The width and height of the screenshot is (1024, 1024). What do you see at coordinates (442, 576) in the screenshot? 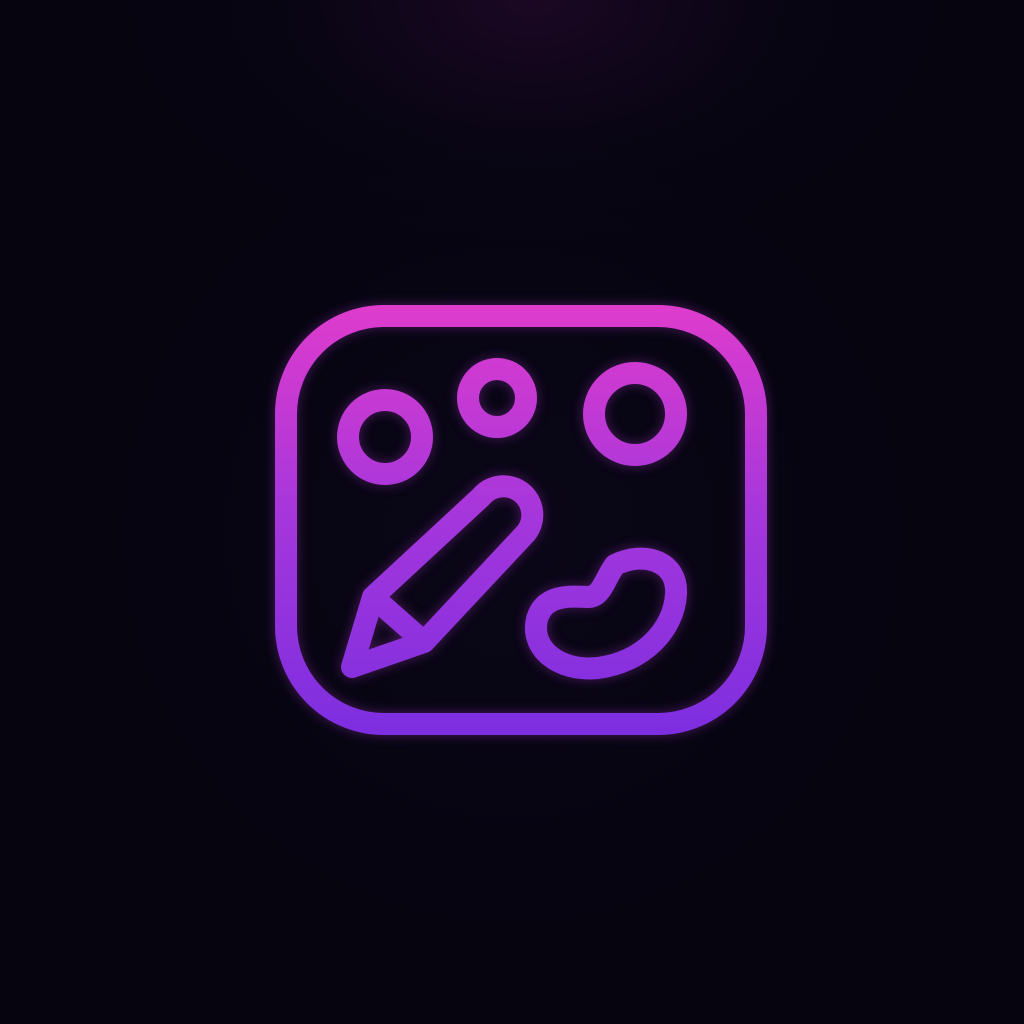
I see `pencil-icon` at bounding box center [442, 576].